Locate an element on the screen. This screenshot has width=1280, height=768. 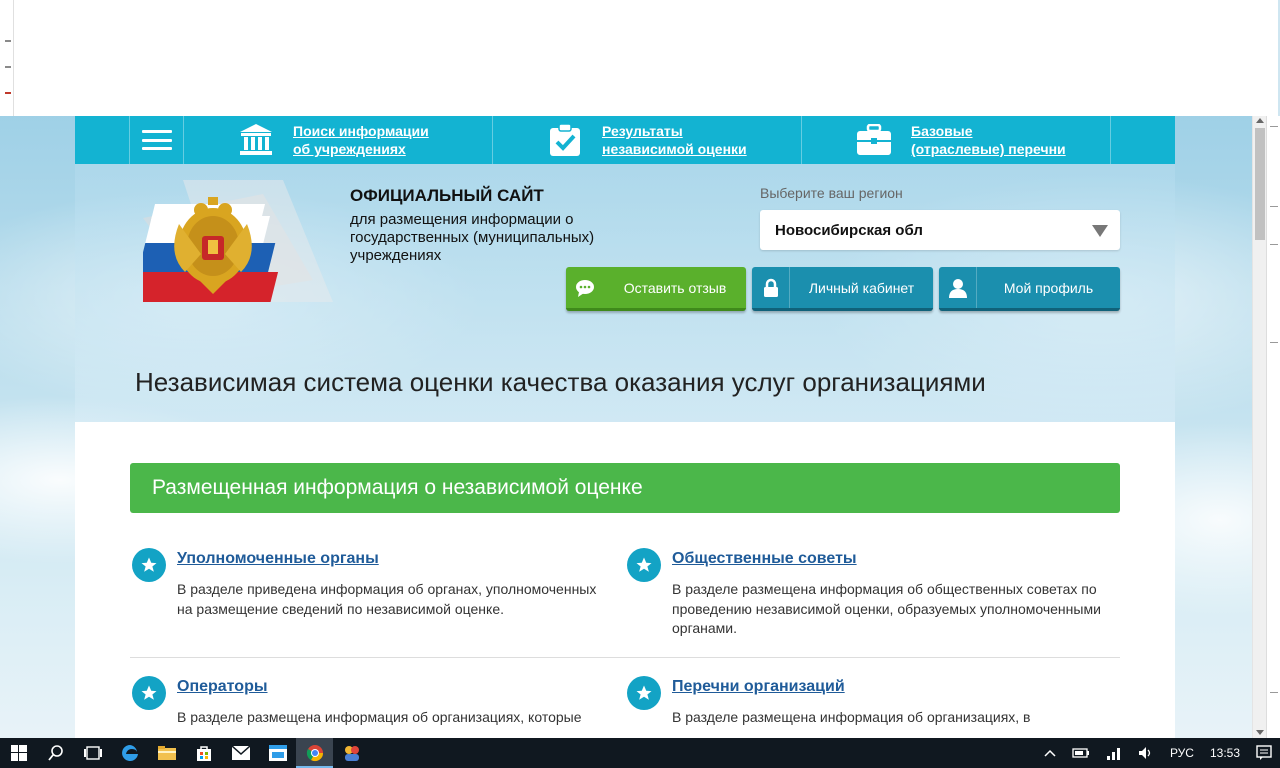
chrome-icon is located at coordinates (314, 753).